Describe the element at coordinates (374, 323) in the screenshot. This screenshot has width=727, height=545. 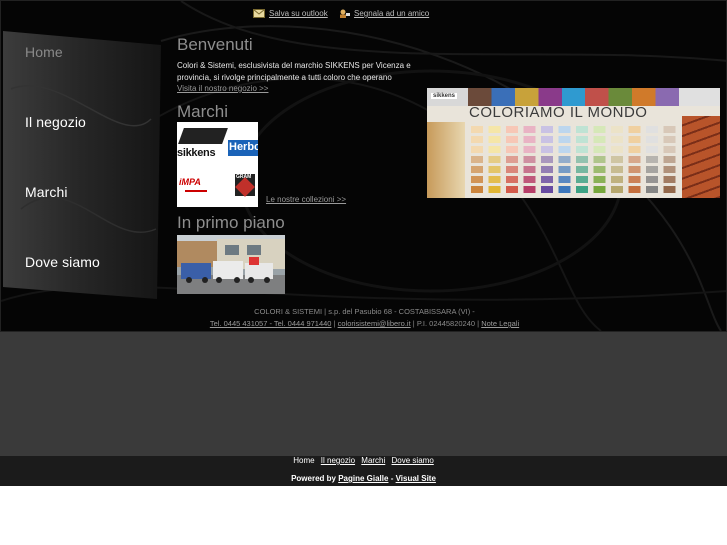
I see `footer-email-link: colorisistemi@libero.it` at that location.